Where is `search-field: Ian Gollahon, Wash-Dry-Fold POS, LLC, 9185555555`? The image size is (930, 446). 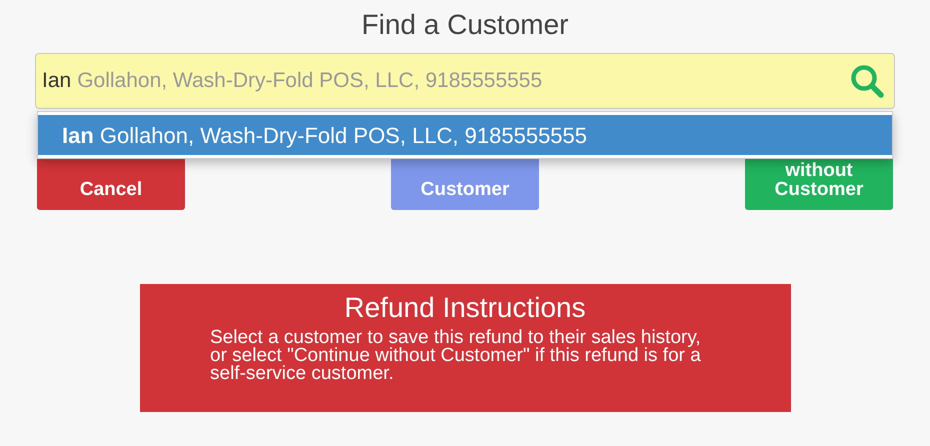 search-field: Ian Gollahon, Wash-Dry-Fold POS, LLC, 9185555555 is located at coordinates (465, 81).